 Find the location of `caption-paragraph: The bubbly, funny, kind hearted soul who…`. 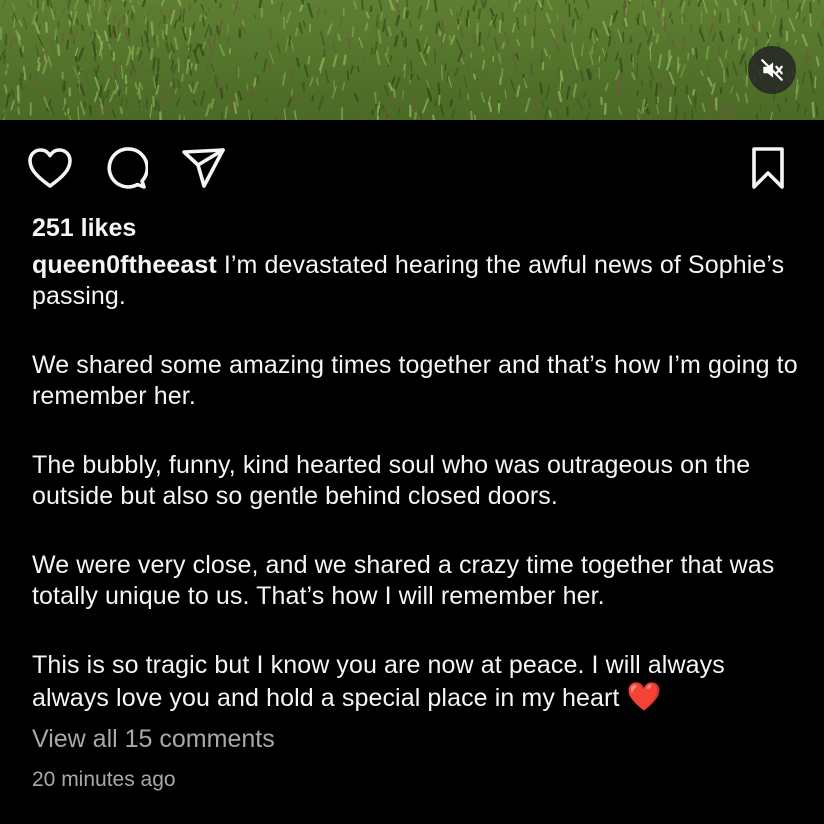

caption-paragraph: The bubbly, funny, kind hearted soul who… is located at coordinates (391, 480).